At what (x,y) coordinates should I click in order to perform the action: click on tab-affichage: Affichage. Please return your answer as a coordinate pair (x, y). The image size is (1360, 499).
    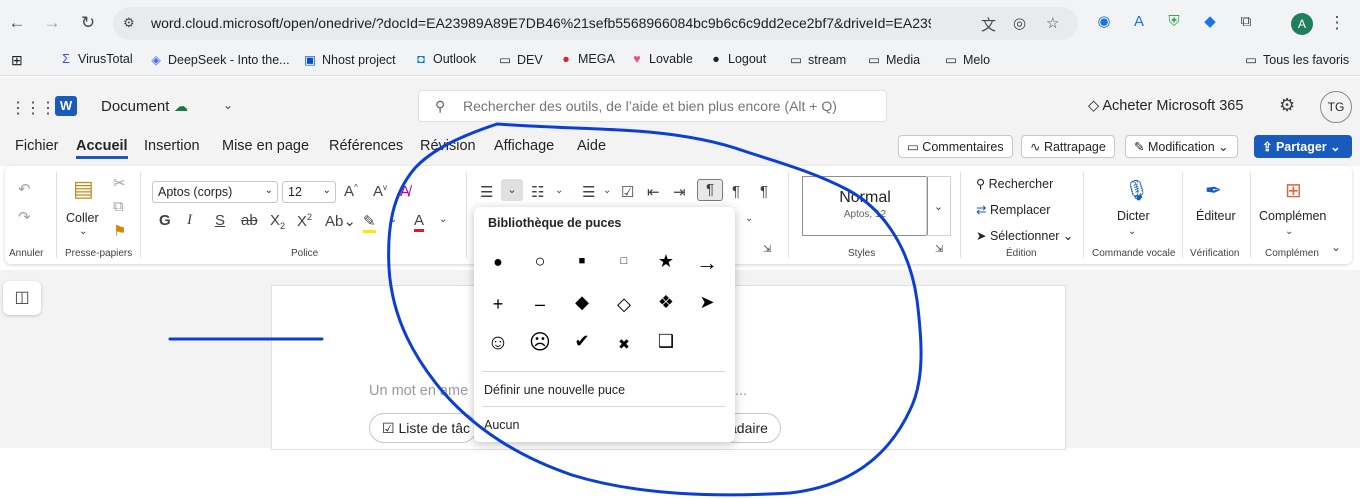
    Looking at the image, I should click on (524, 146).